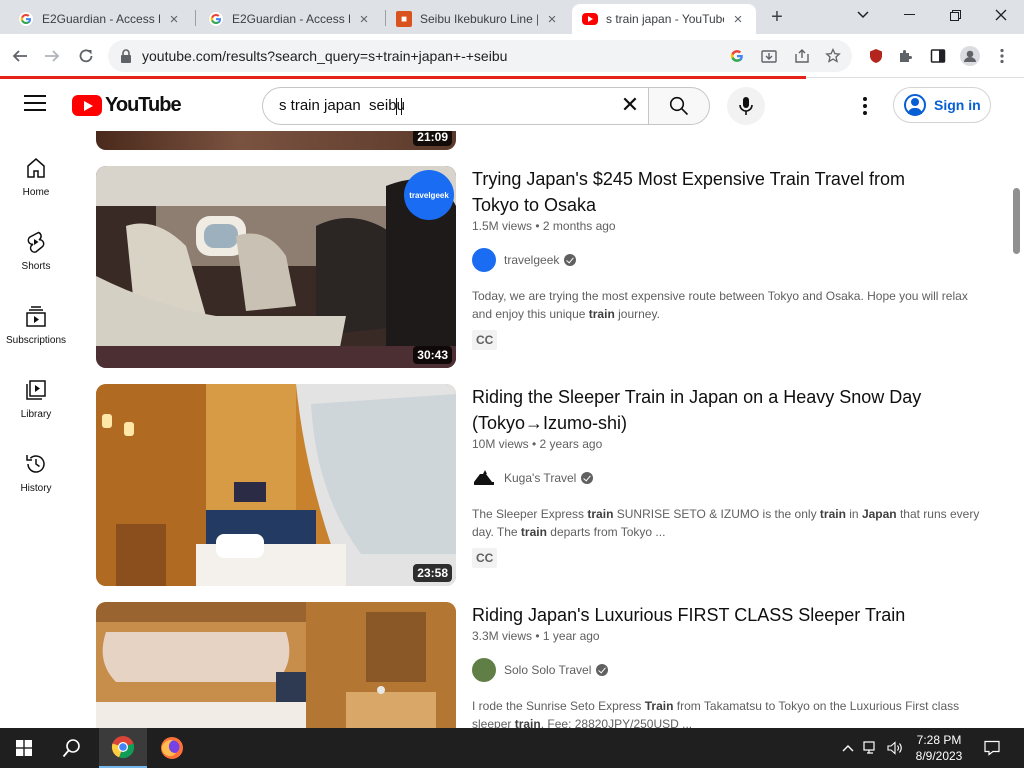  I want to click on voice-search-button, so click(746, 106).